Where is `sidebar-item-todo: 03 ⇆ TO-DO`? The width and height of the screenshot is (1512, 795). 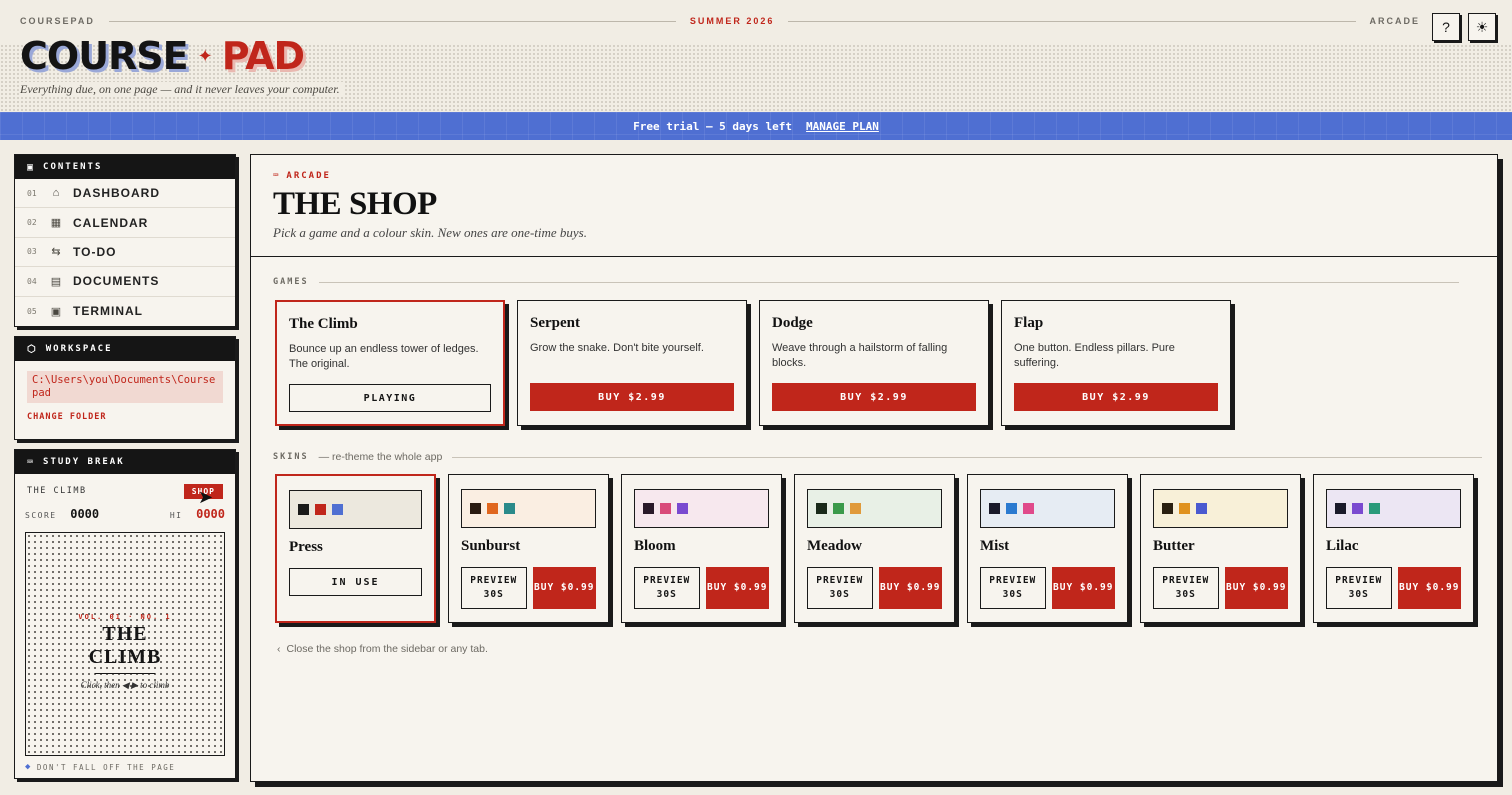 sidebar-item-todo: 03 ⇆ TO-DO is located at coordinates (125, 253).